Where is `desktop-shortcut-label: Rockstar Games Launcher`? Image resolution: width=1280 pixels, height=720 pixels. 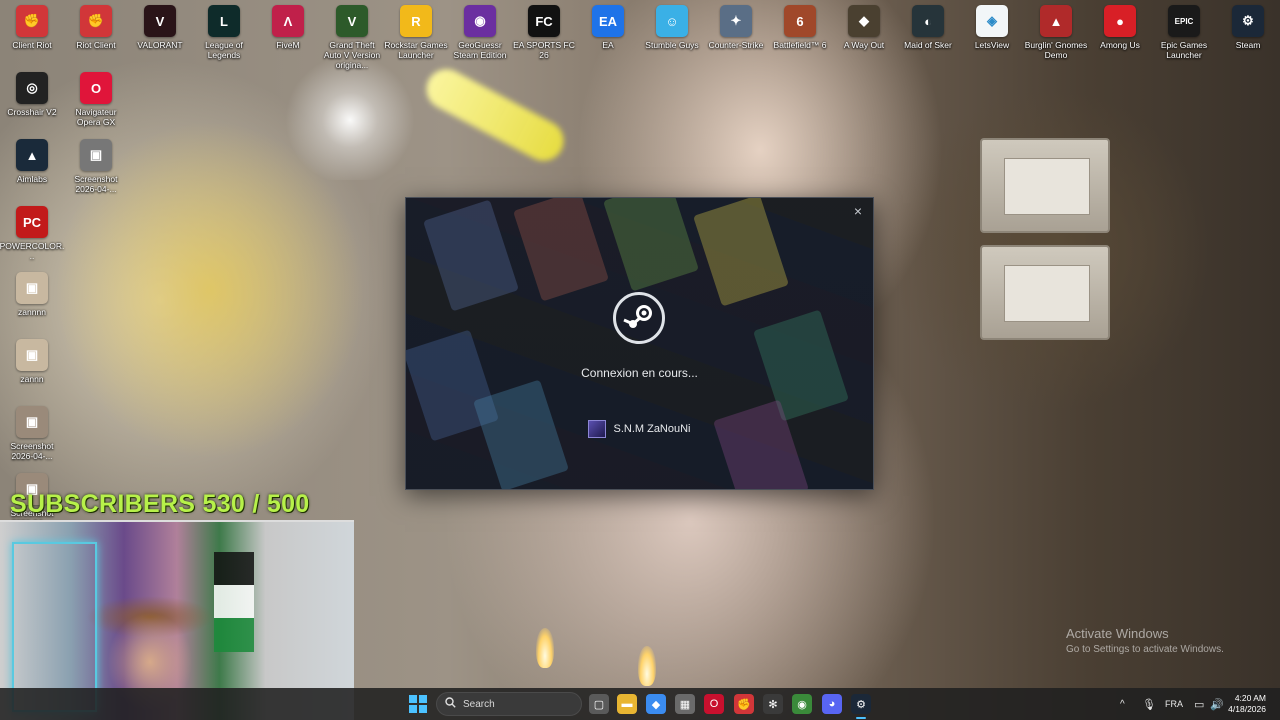 desktop-shortcut-label: Rockstar Games Launcher is located at coordinates (416, 50).